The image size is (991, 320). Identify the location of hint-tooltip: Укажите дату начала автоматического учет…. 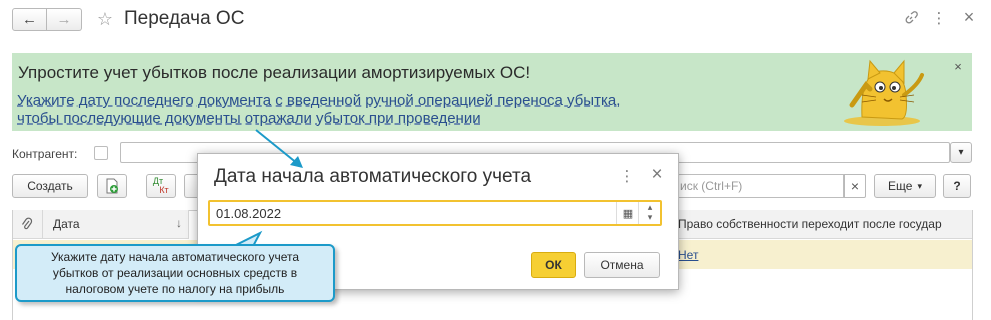
(175, 273).